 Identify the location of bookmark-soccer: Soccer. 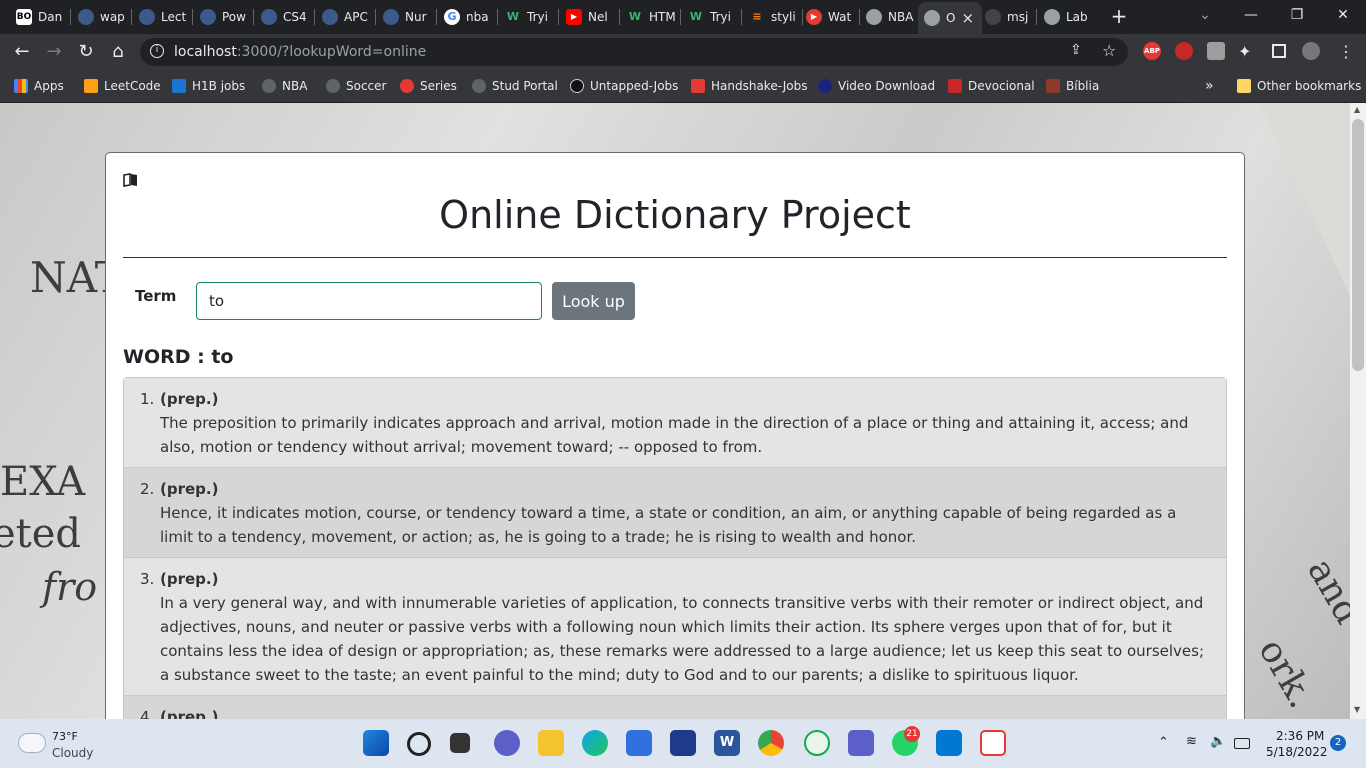
(356, 86).